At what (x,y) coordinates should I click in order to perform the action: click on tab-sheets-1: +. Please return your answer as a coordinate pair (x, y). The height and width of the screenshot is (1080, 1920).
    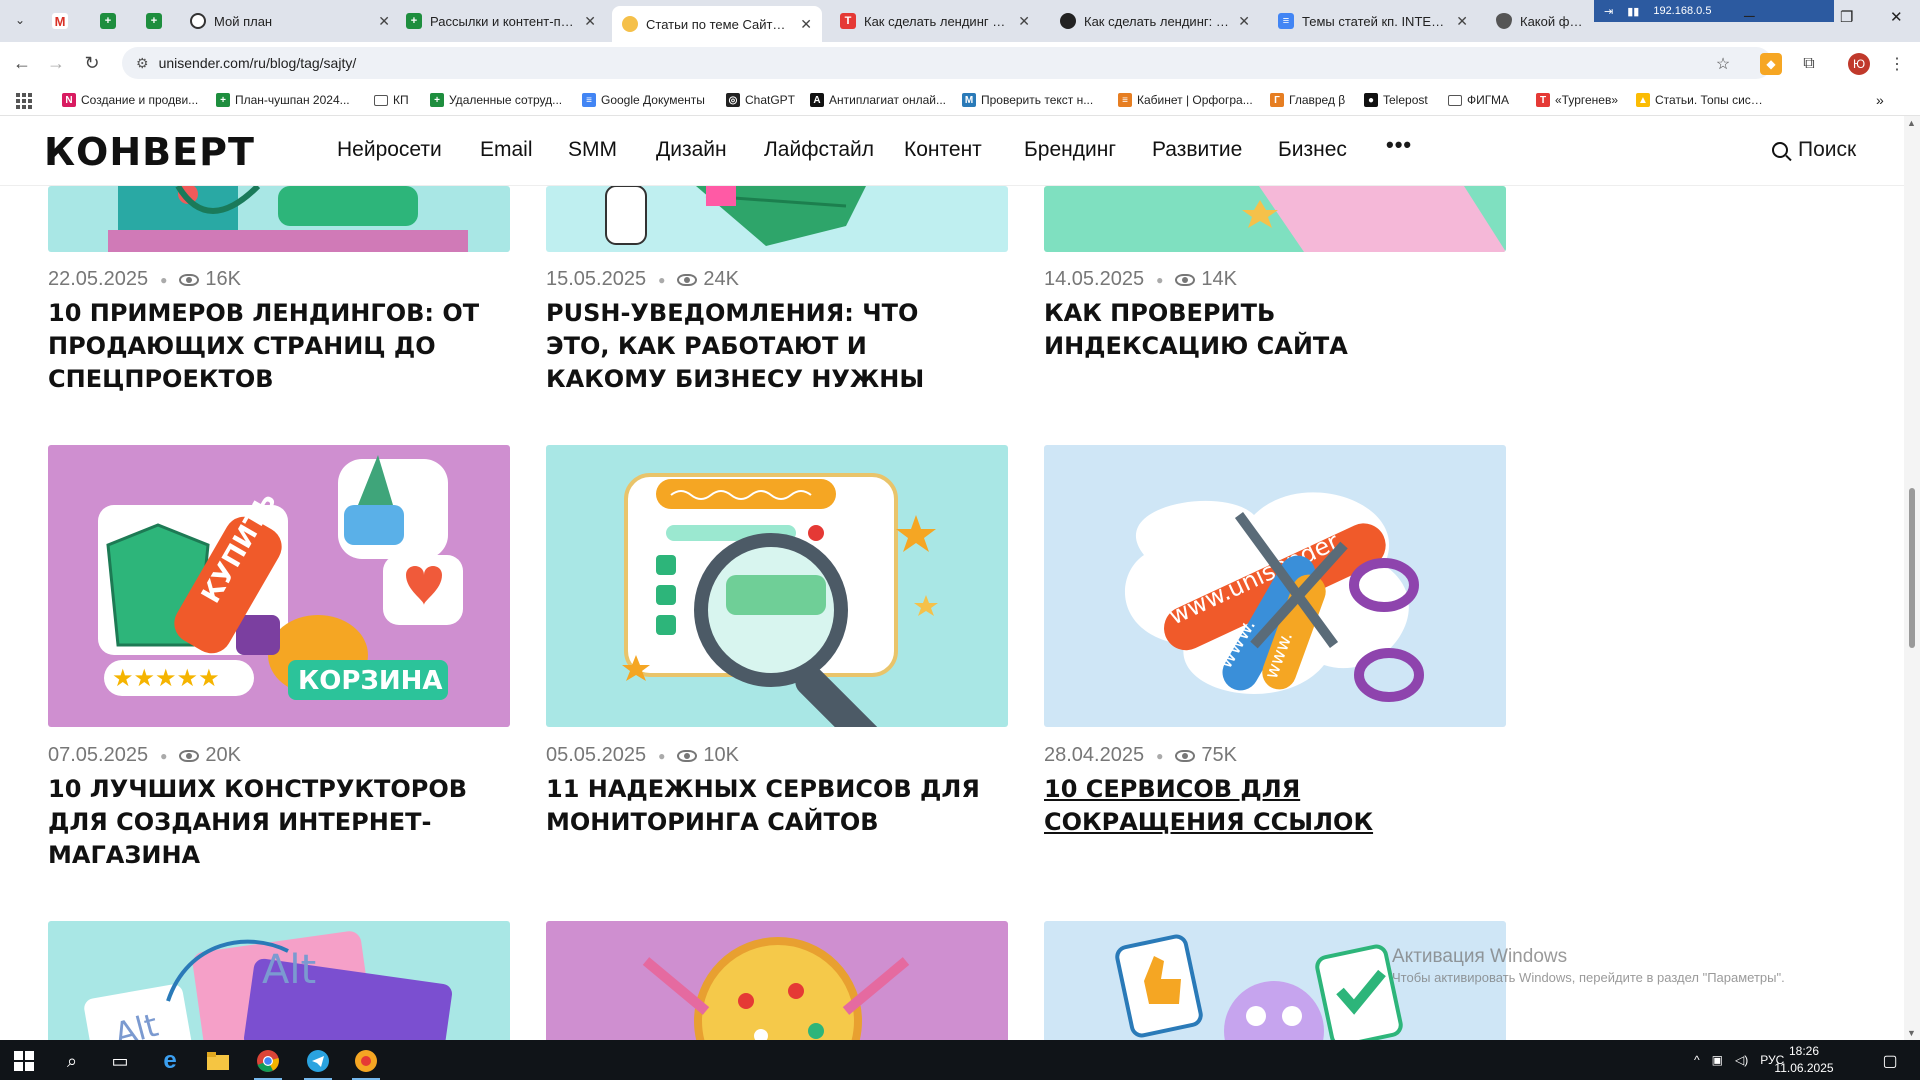
    Looking at the image, I should click on (108, 21).